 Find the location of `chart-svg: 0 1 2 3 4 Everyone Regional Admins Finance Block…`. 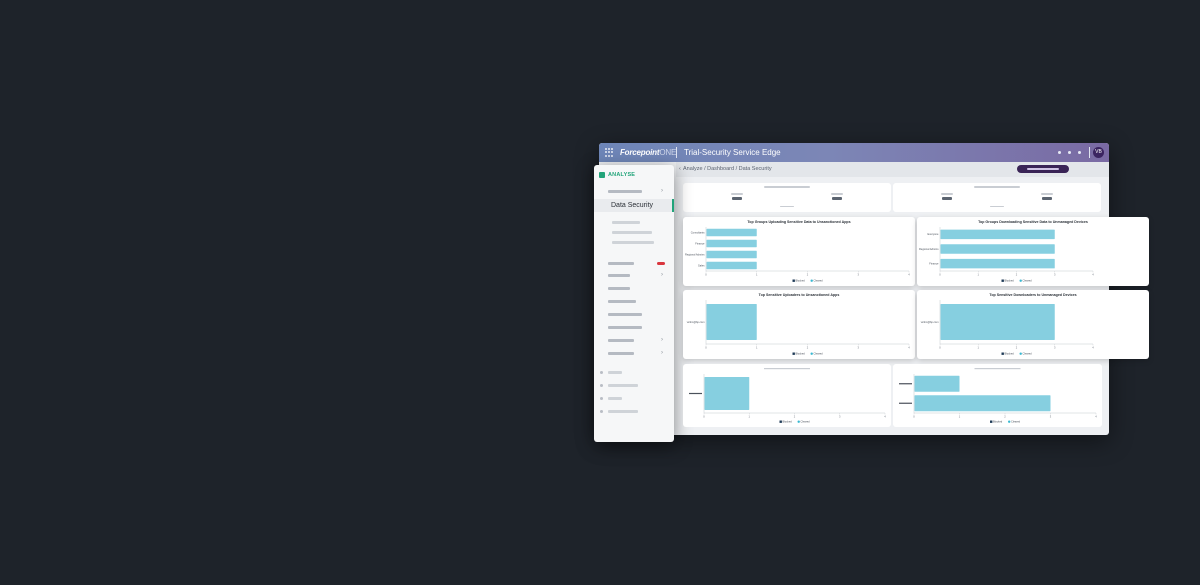

chart-svg: 0 1 2 3 4 Everyone Regional Admins Finance Block… is located at coordinates (1006, 255).